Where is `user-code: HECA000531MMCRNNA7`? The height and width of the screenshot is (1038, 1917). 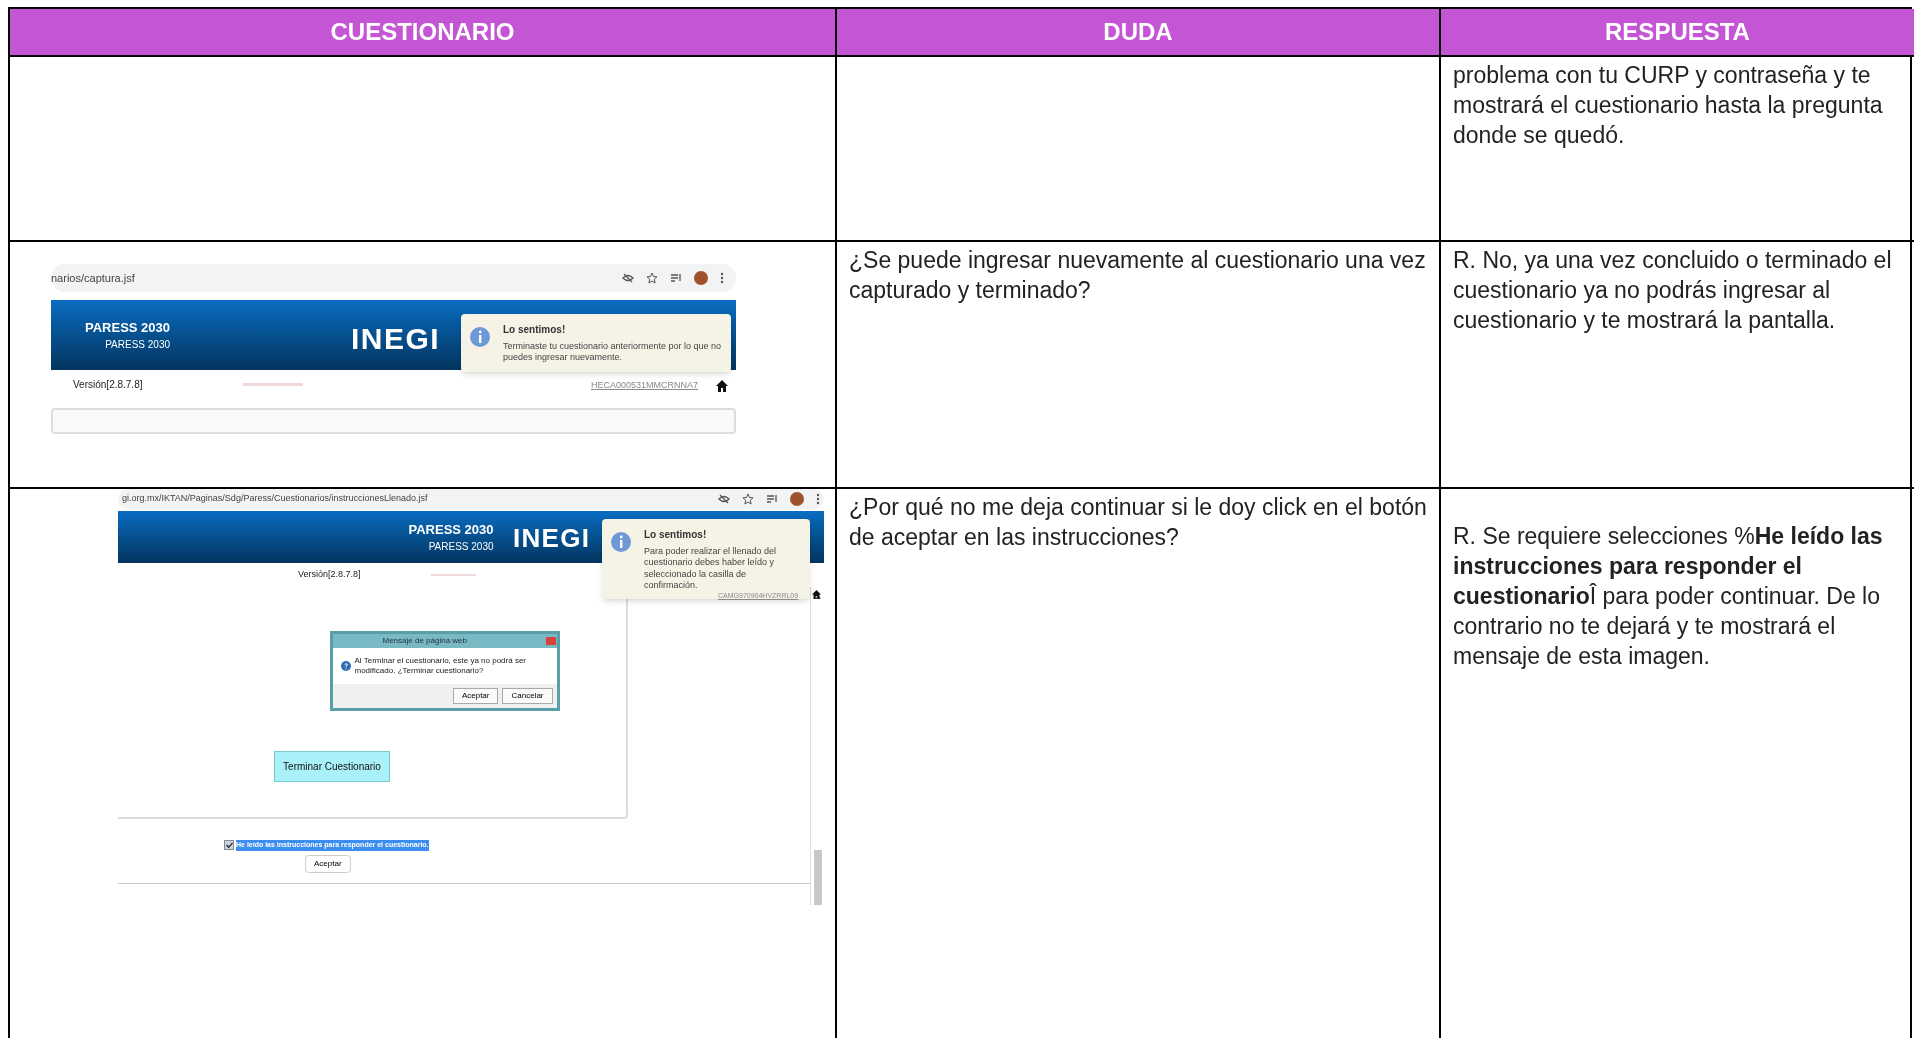
user-code: HECA000531MMCRNNA7 is located at coordinates (645, 385).